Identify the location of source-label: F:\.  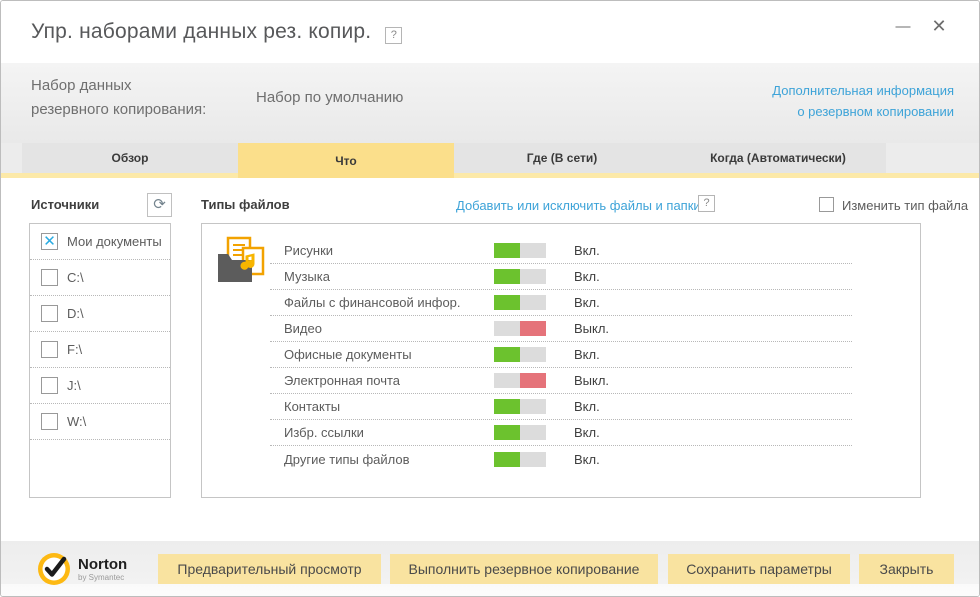
(75, 349).